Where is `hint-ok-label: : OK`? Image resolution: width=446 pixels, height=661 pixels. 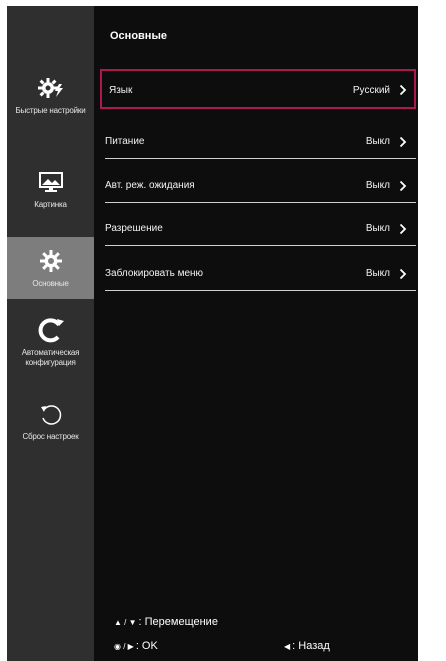 hint-ok-label: : OK is located at coordinates (146, 646).